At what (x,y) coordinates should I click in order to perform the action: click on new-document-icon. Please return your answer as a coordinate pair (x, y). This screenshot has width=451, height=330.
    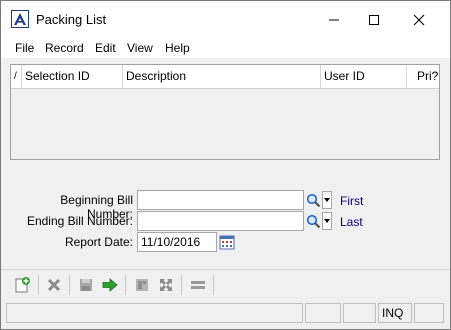
    Looking at the image, I should click on (22, 285).